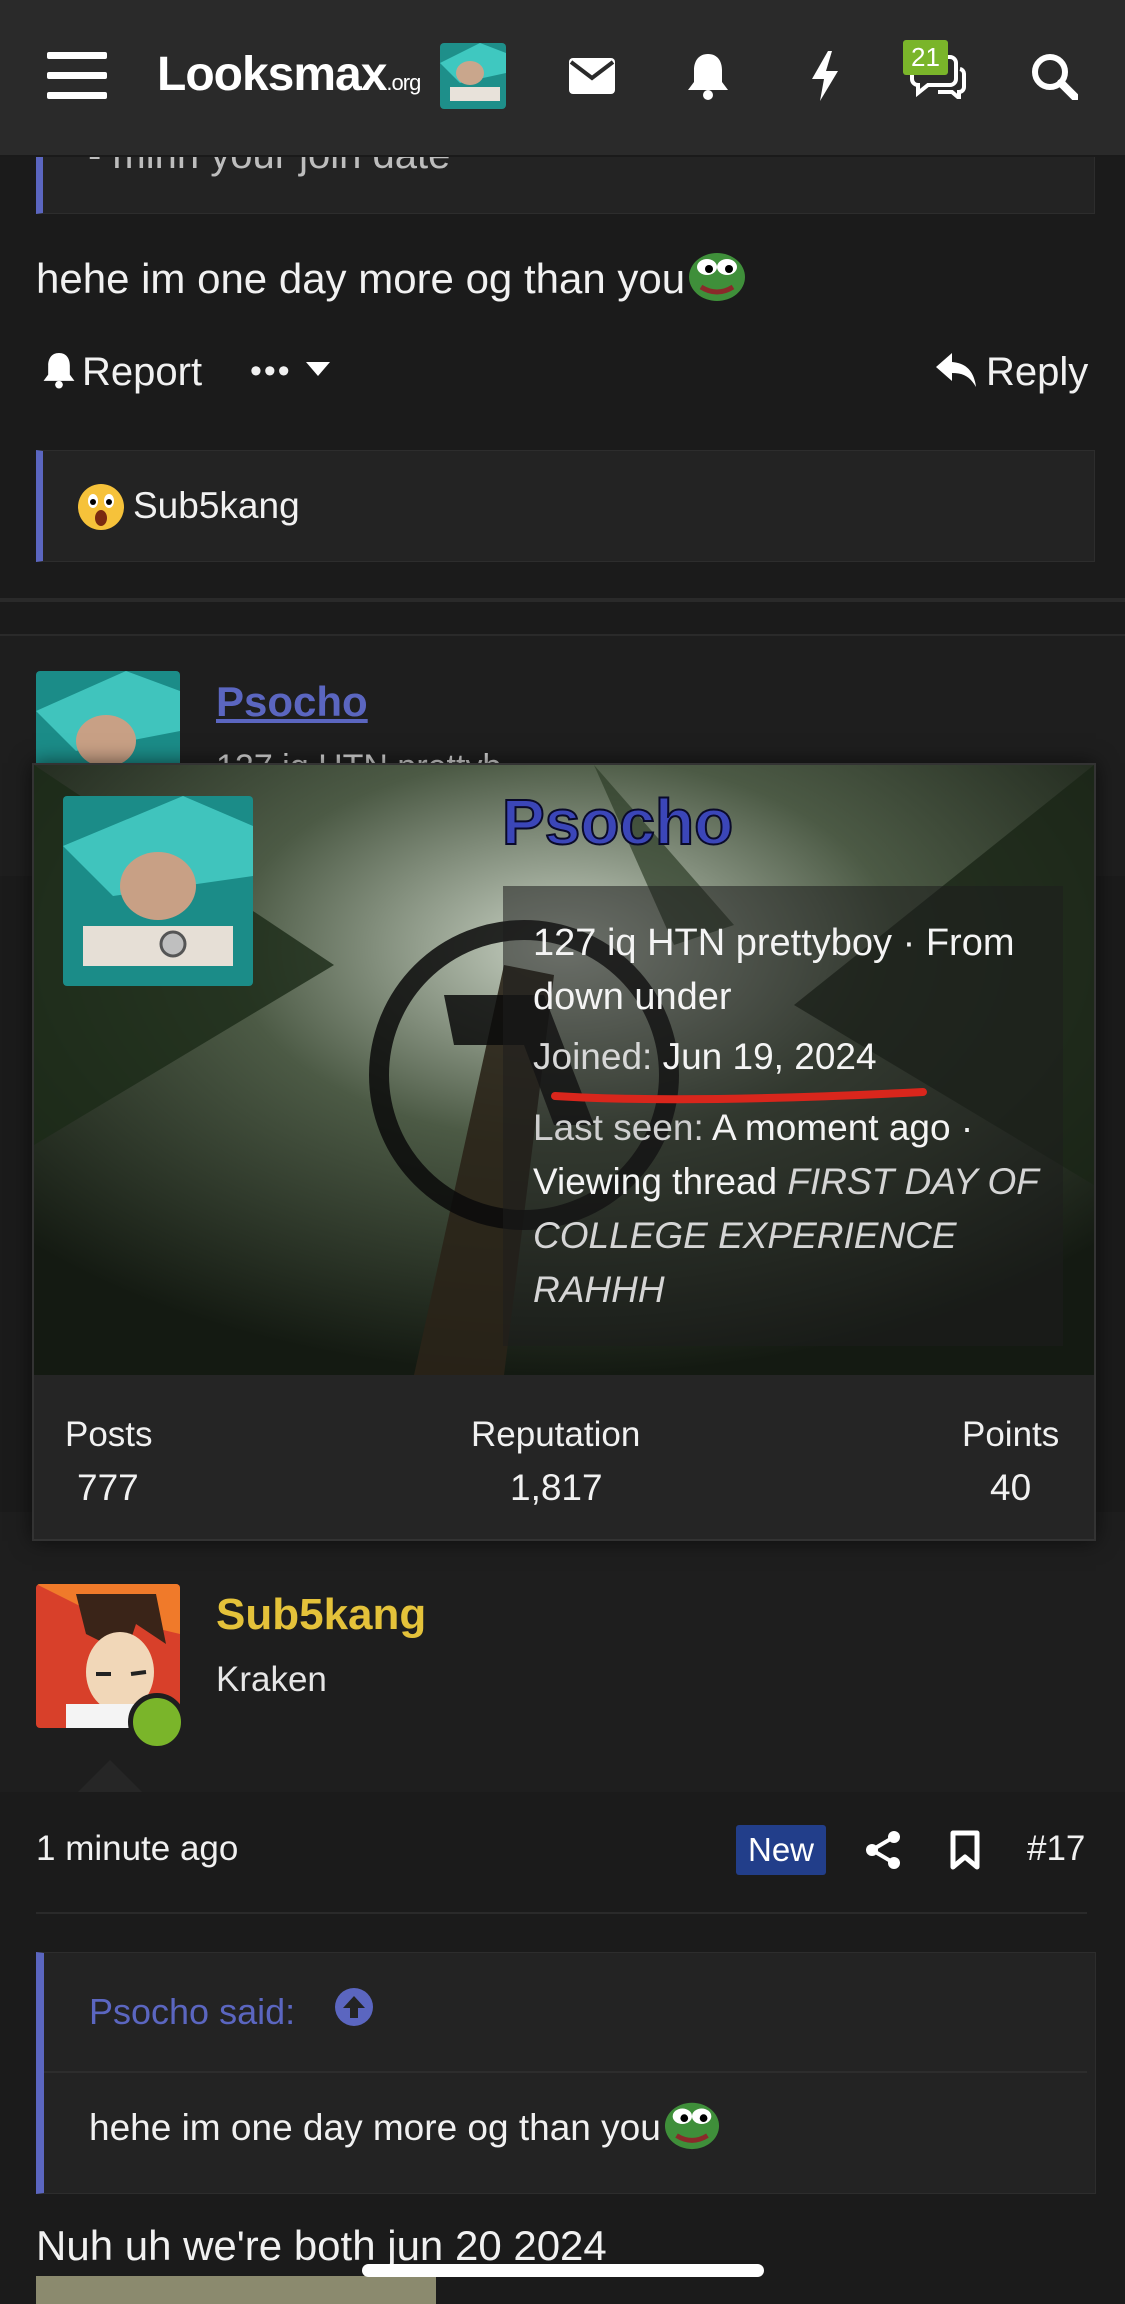 This screenshot has height=2304, width=1125. I want to click on more-options-menu: •••, so click(290, 371).